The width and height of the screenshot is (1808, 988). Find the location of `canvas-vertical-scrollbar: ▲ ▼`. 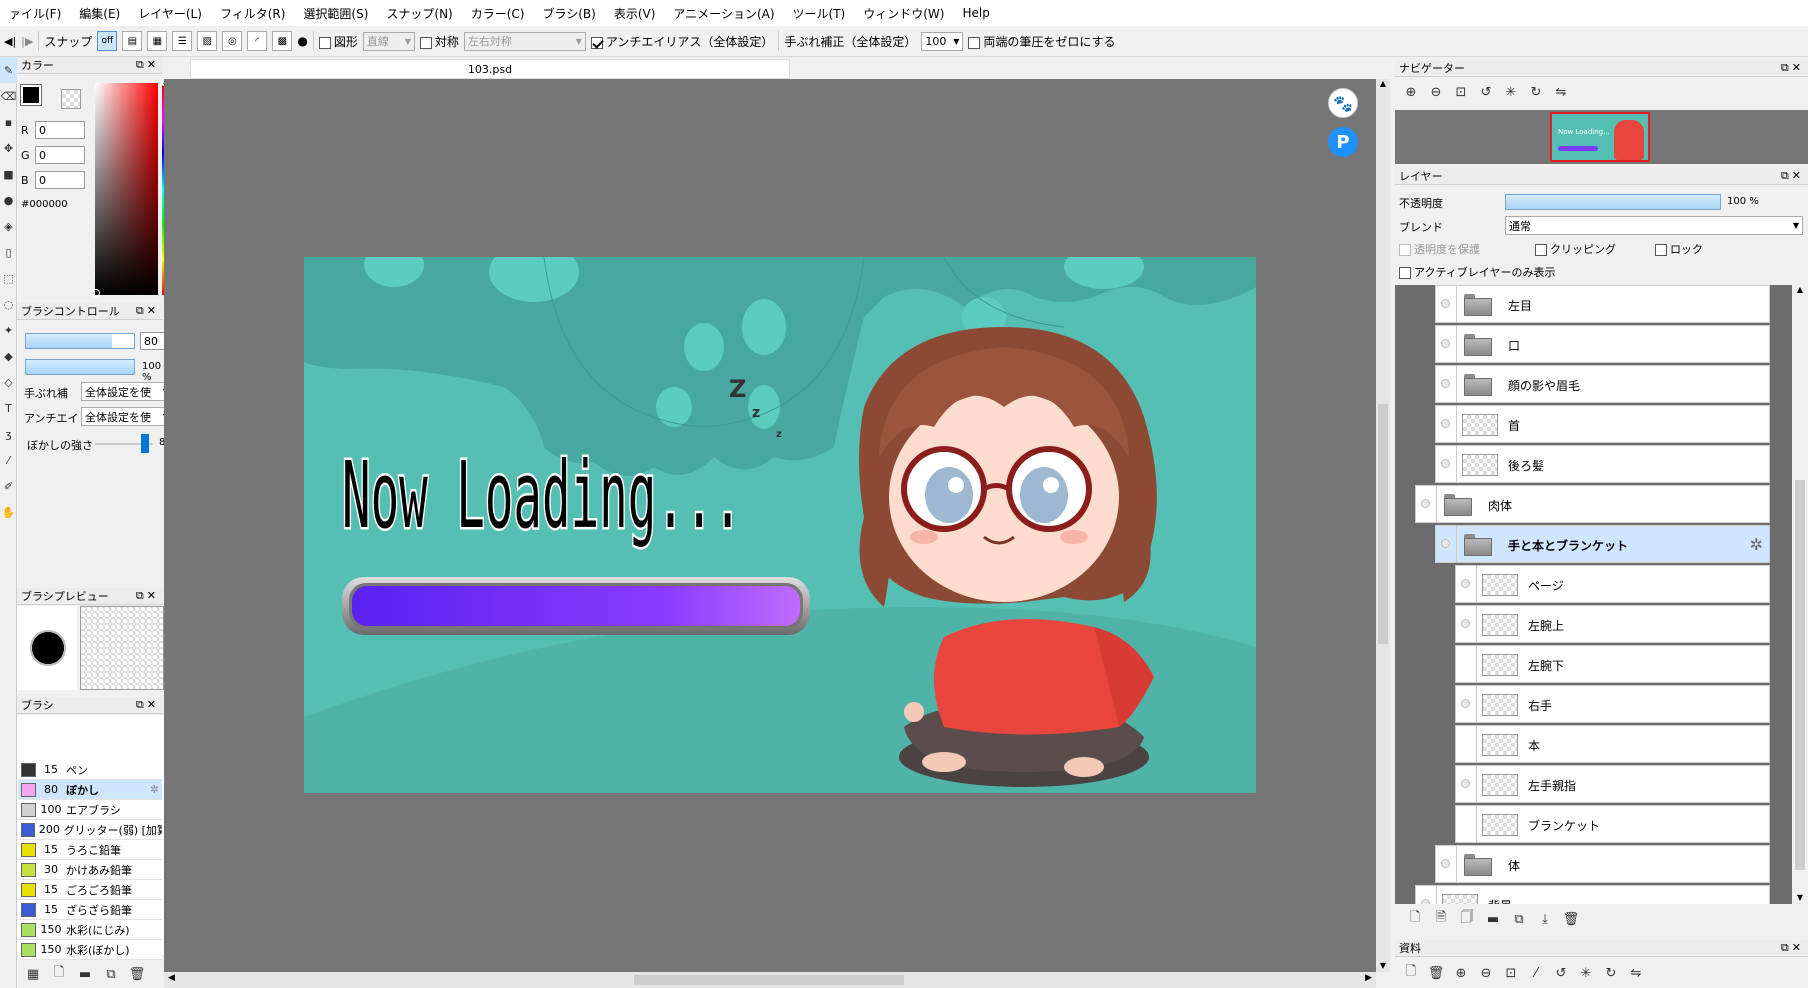

canvas-vertical-scrollbar: ▲ ▼ is located at coordinates (1383, 525).